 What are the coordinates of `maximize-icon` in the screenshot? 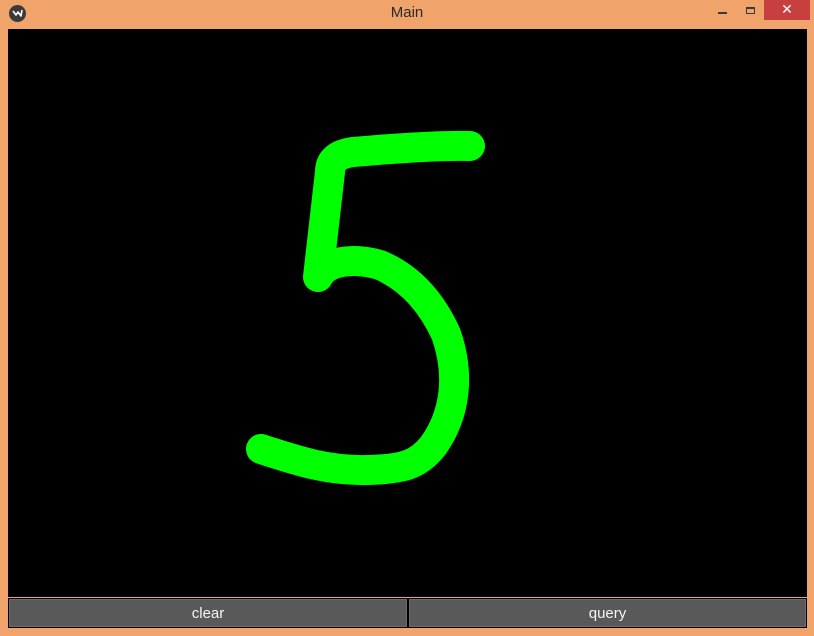 It's located at (750, 10).